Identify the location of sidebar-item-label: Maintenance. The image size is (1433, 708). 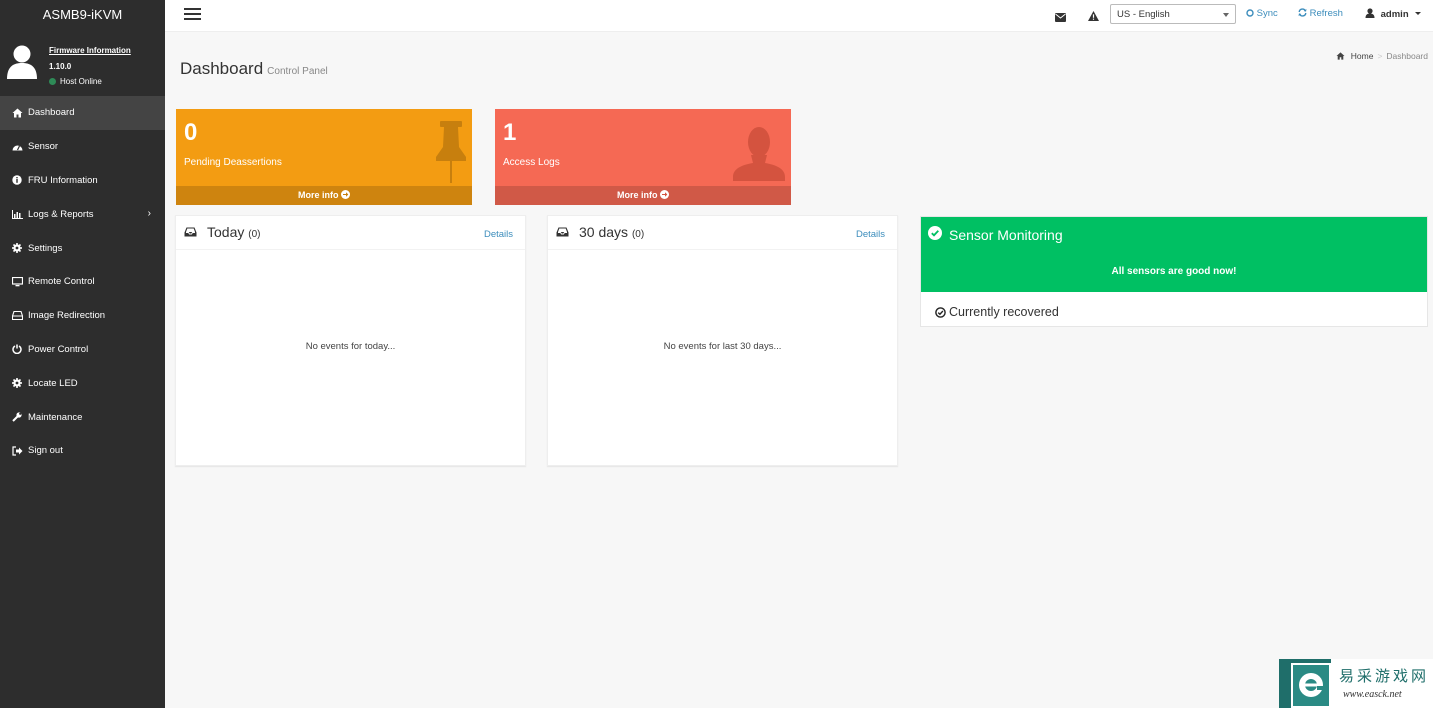
(55, 417).